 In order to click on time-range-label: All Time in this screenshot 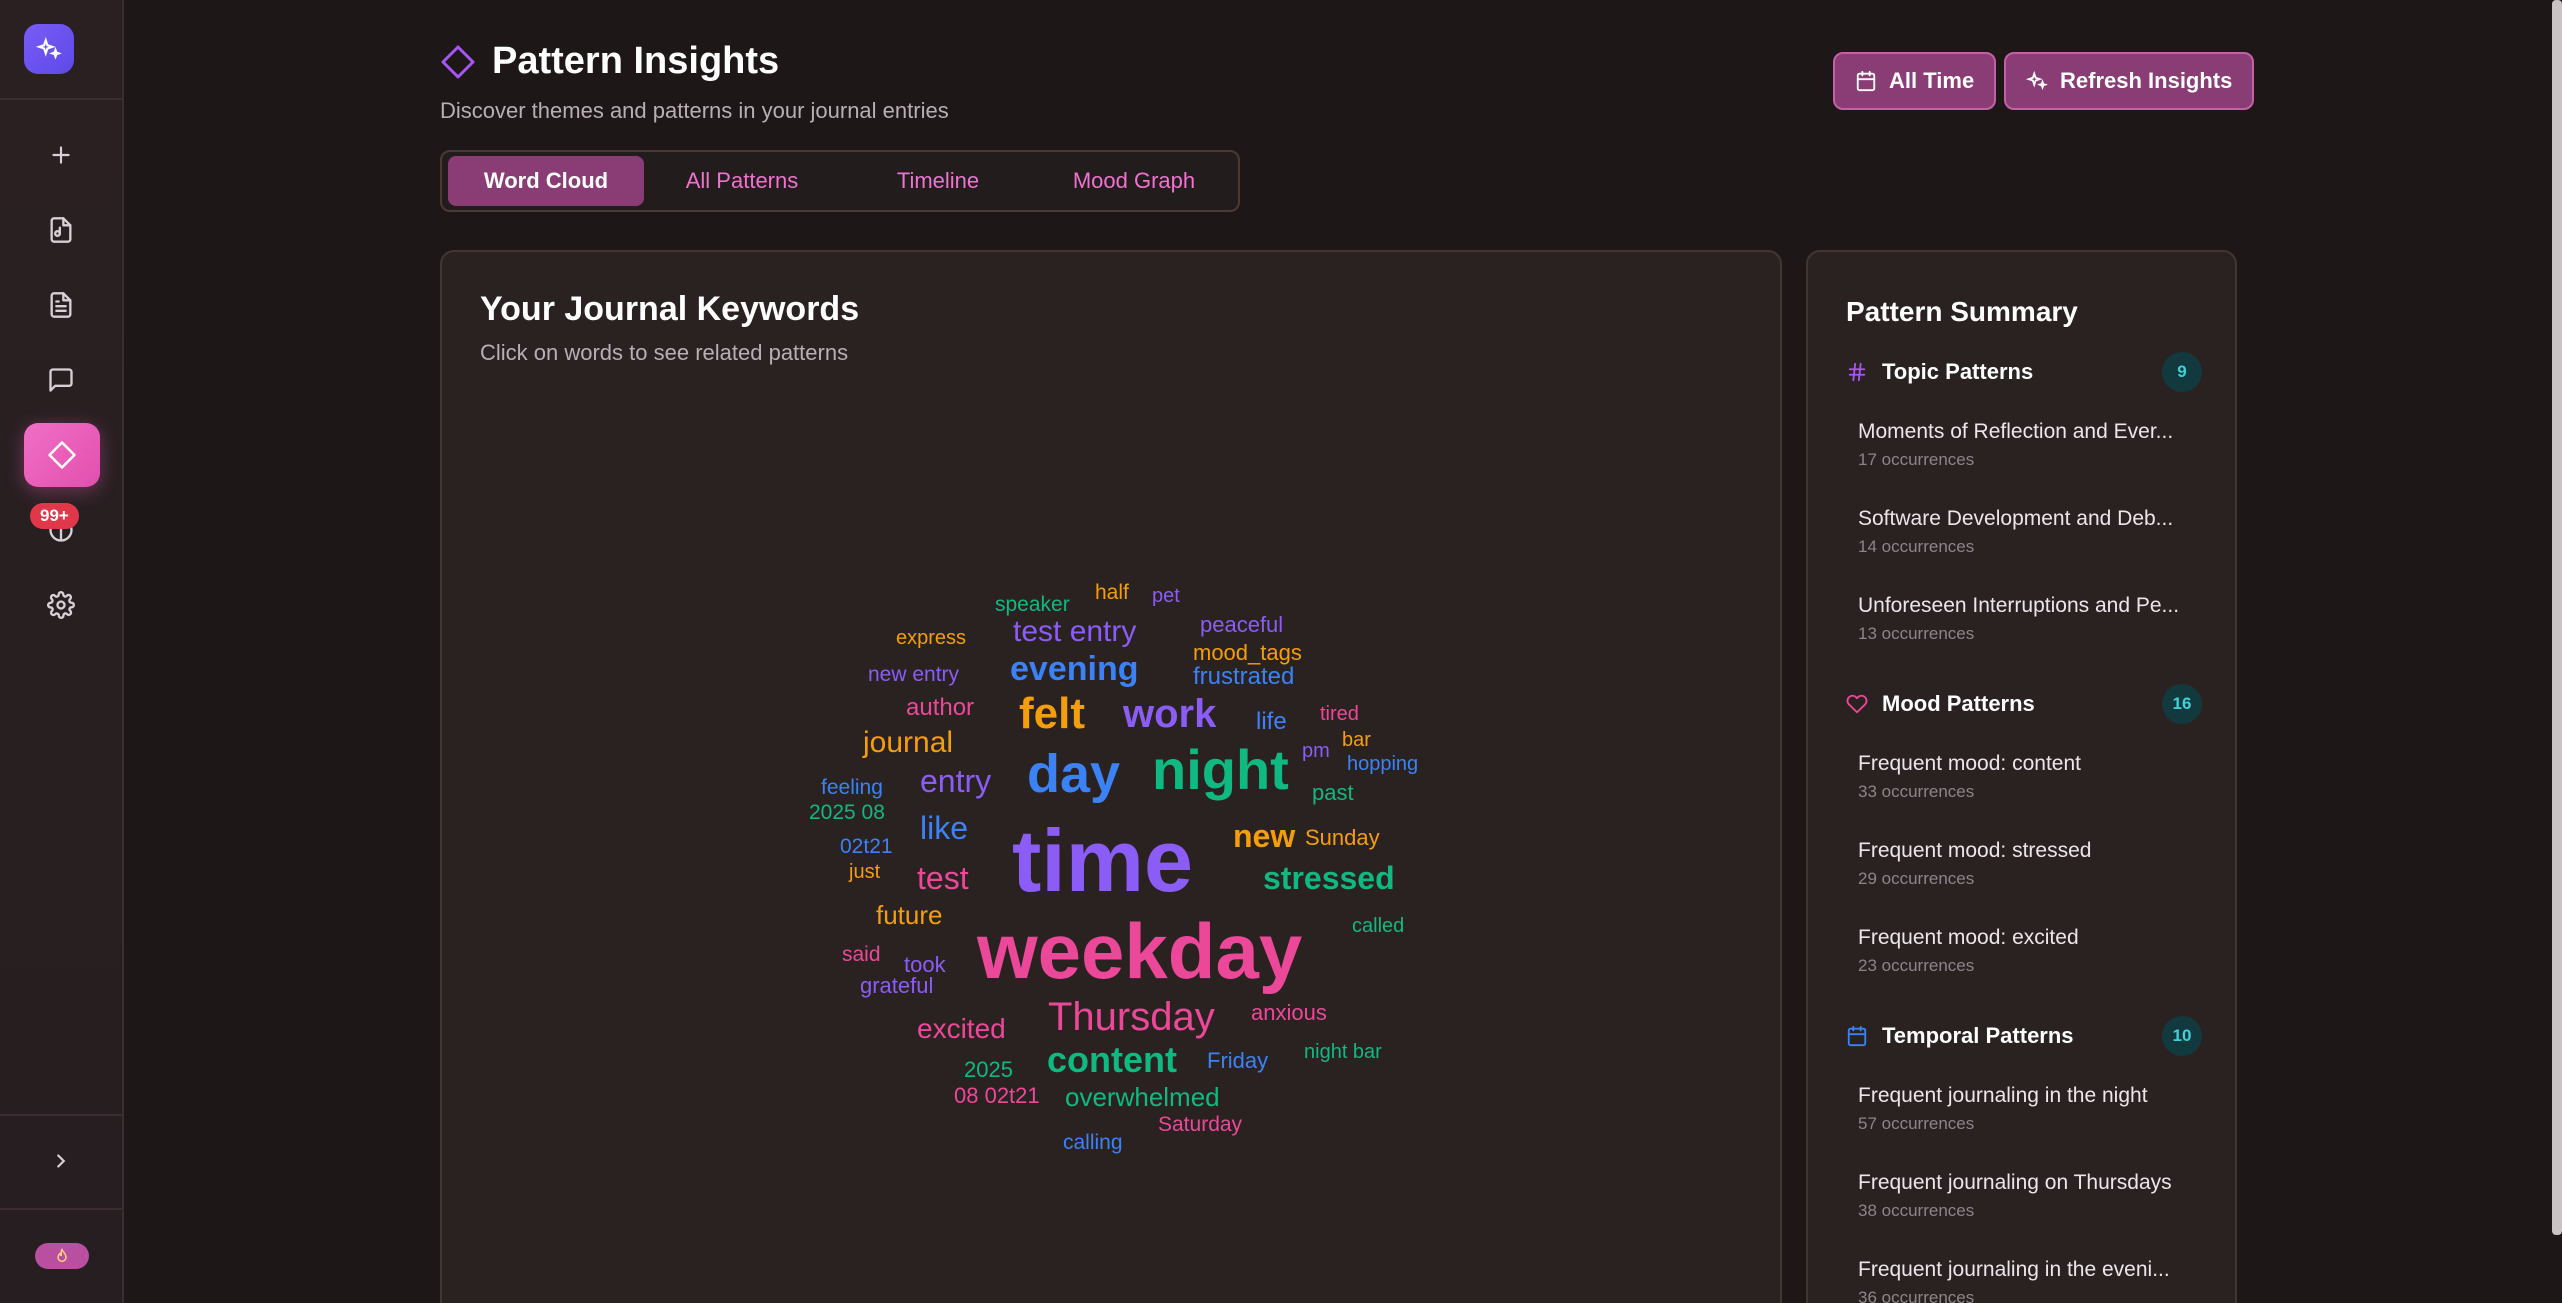, I will do `click(1932, 80)`.